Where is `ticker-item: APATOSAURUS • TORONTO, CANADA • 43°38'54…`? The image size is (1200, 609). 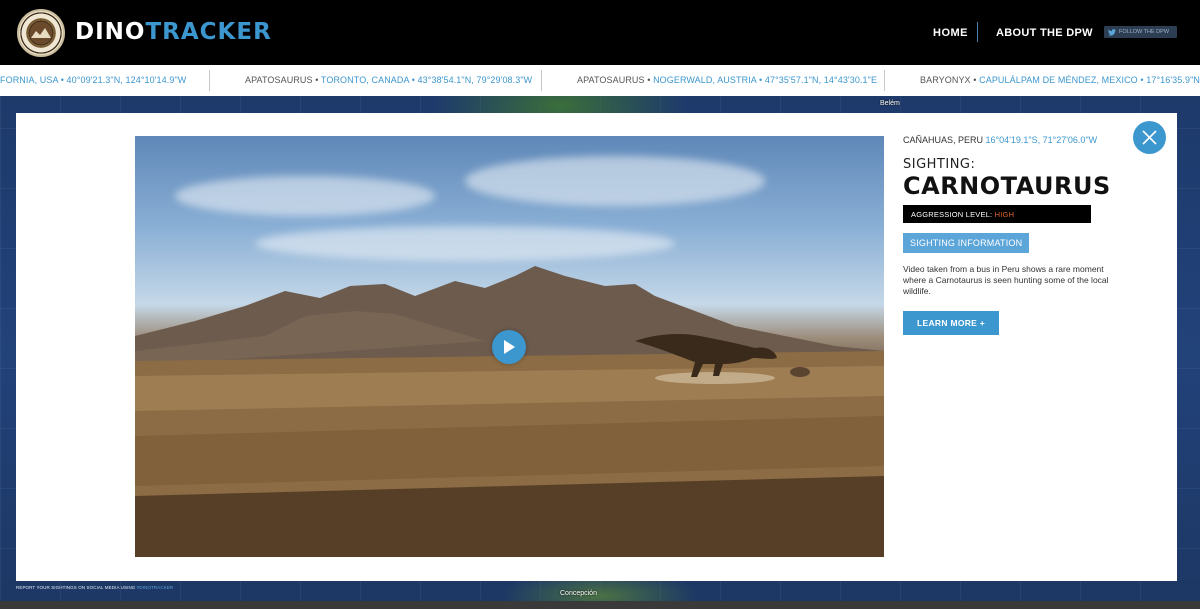
ticker-item: APATOSAURUS • TORONTO, CANADA • 43°38'54… is located at coordinates (388, 80).